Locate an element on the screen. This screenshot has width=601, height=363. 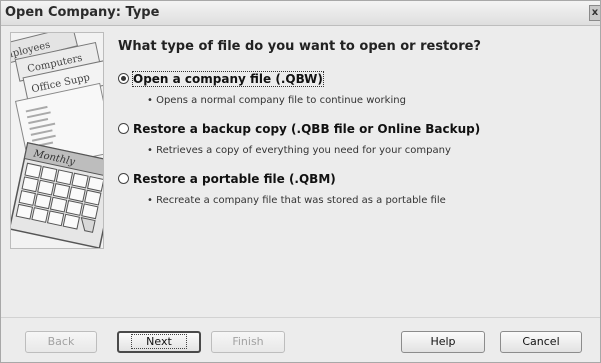
option-label-open-company-file: Open a company file (.QBW) is located at coordinates (228, 79).